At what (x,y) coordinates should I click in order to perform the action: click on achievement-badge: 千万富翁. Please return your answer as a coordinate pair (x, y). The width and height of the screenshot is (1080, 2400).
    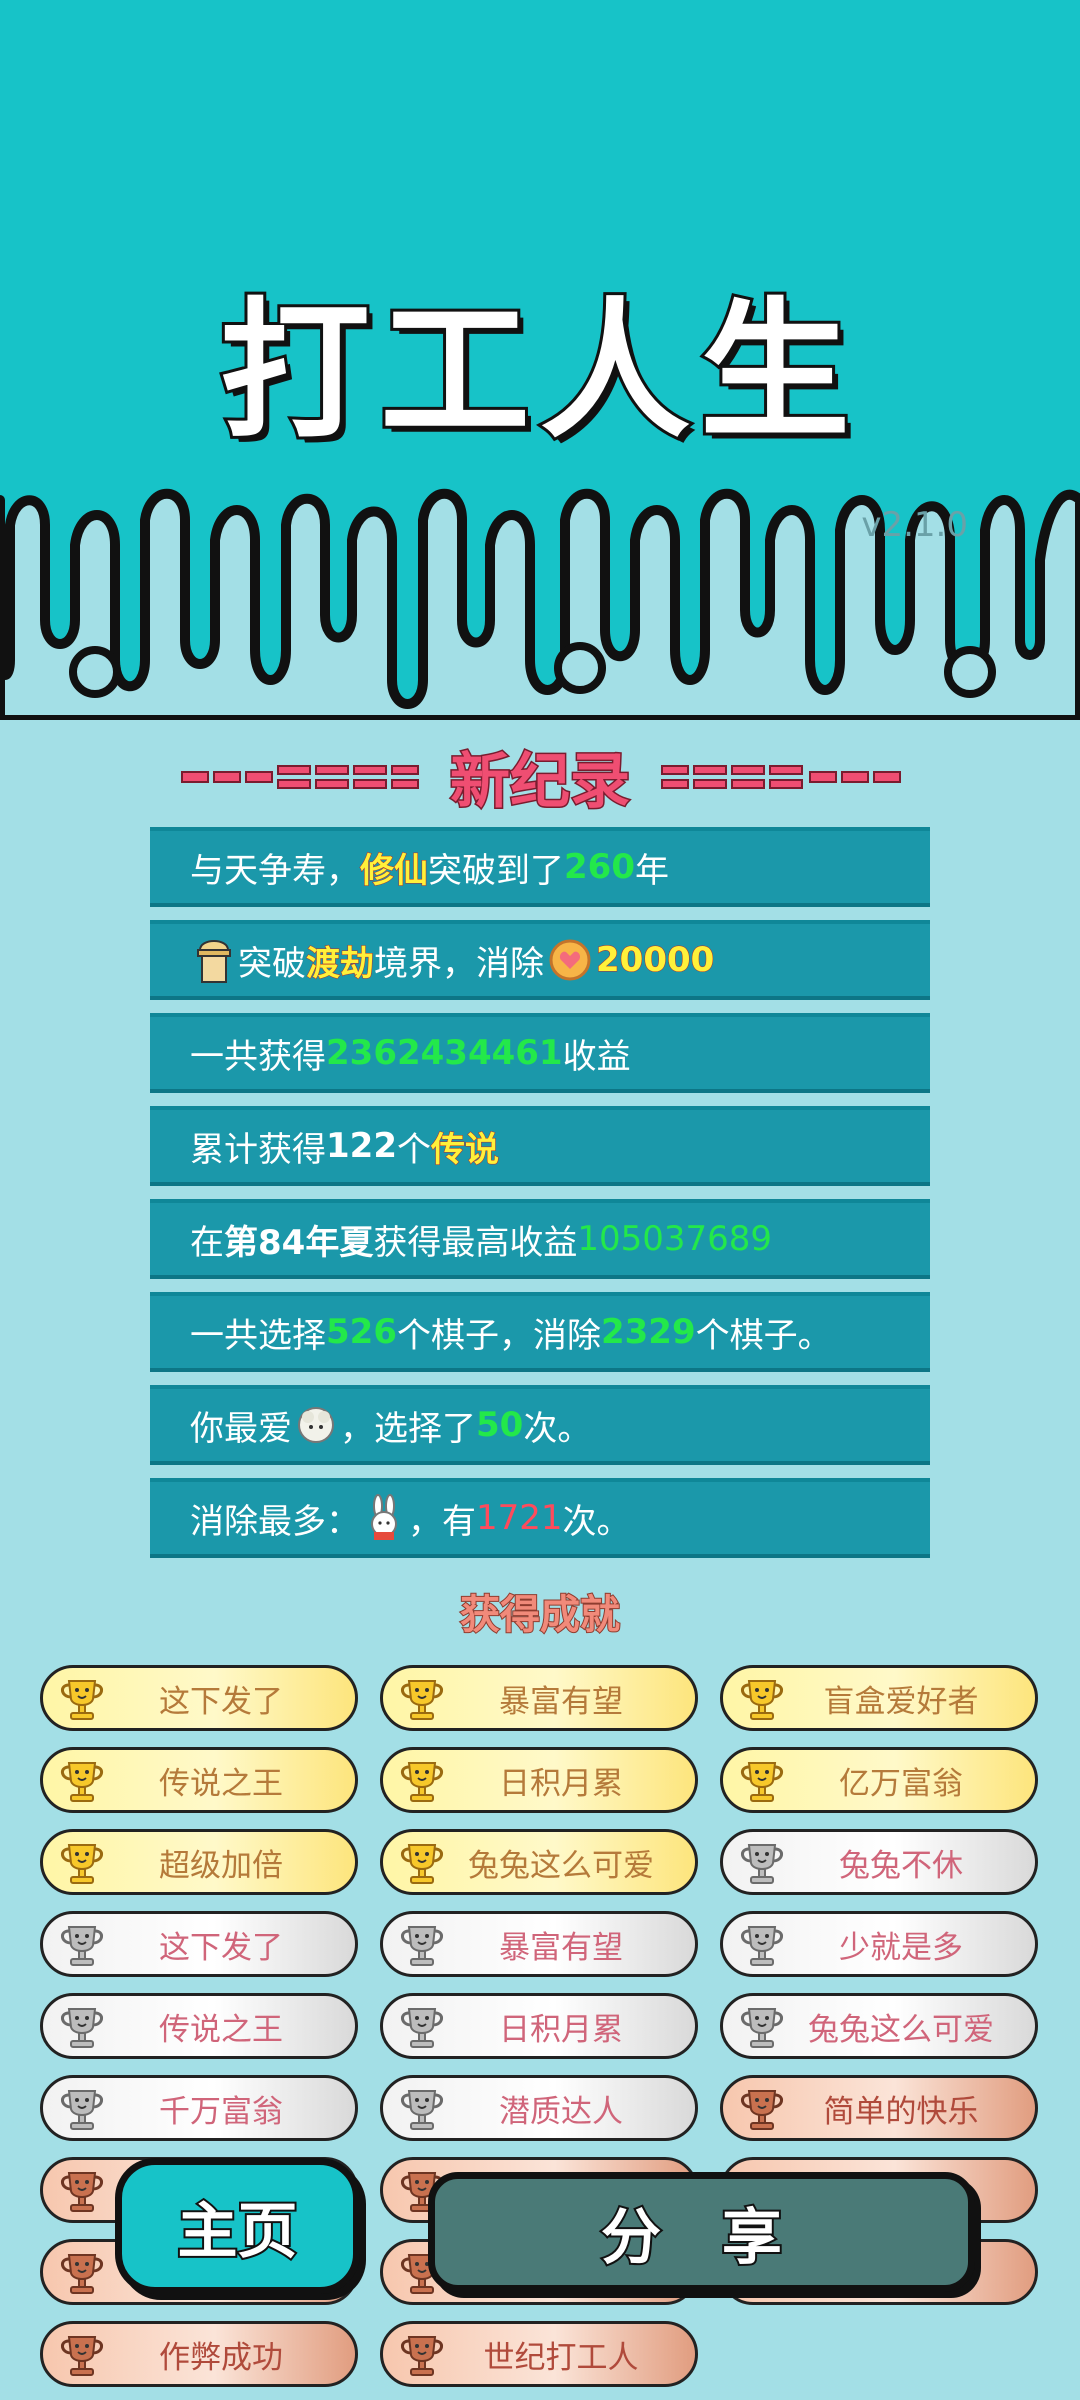
    Looking at the image, I should click on (199, 2108).